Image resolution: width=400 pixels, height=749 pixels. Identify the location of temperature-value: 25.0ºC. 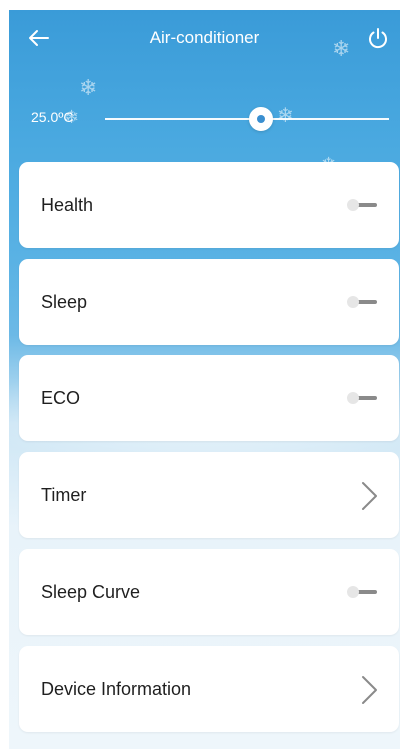
(52, 117).